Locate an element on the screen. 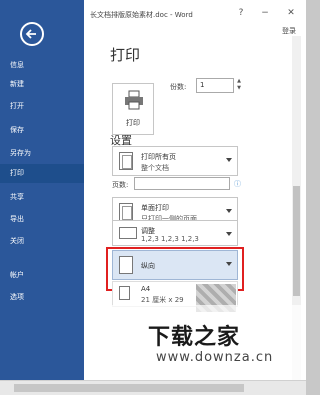 This screenshot has height=395, width=320. sidebar-item-print: 打印 is located at coordinates (42, 173).